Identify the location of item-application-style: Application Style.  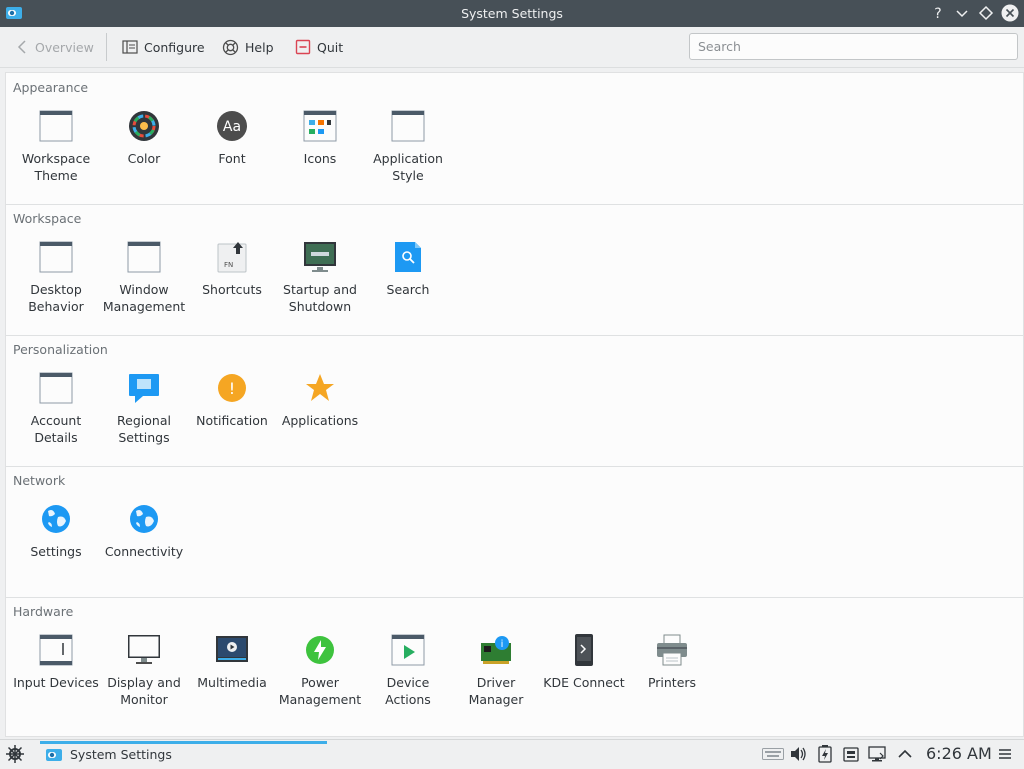
(408, 146).